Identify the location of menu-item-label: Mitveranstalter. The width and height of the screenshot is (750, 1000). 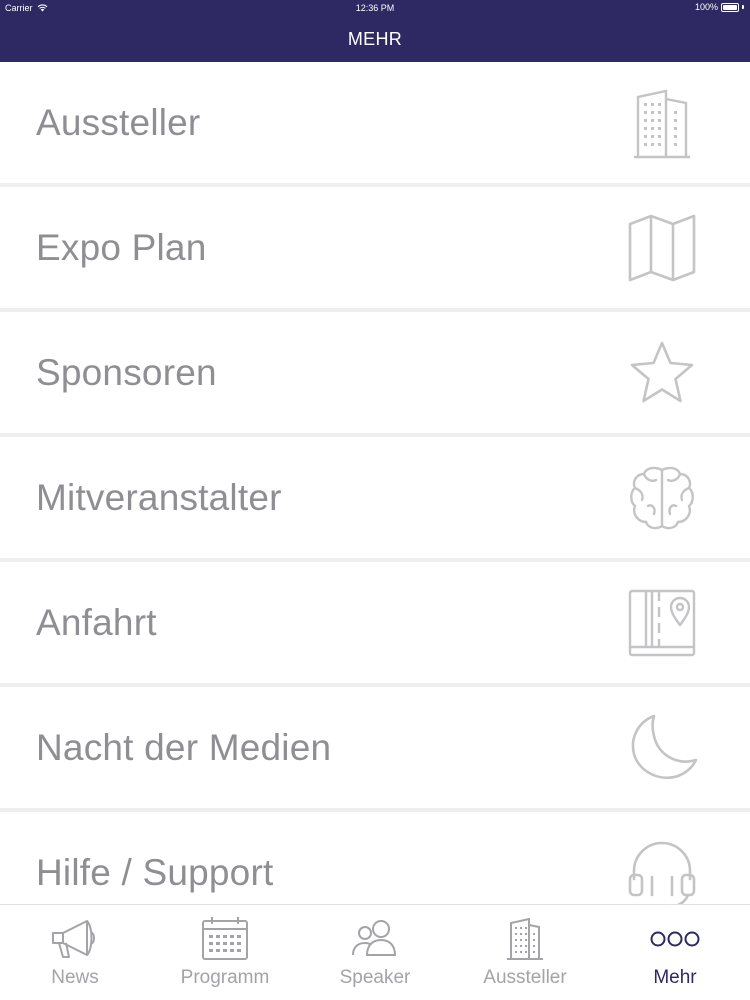
(159, 497).